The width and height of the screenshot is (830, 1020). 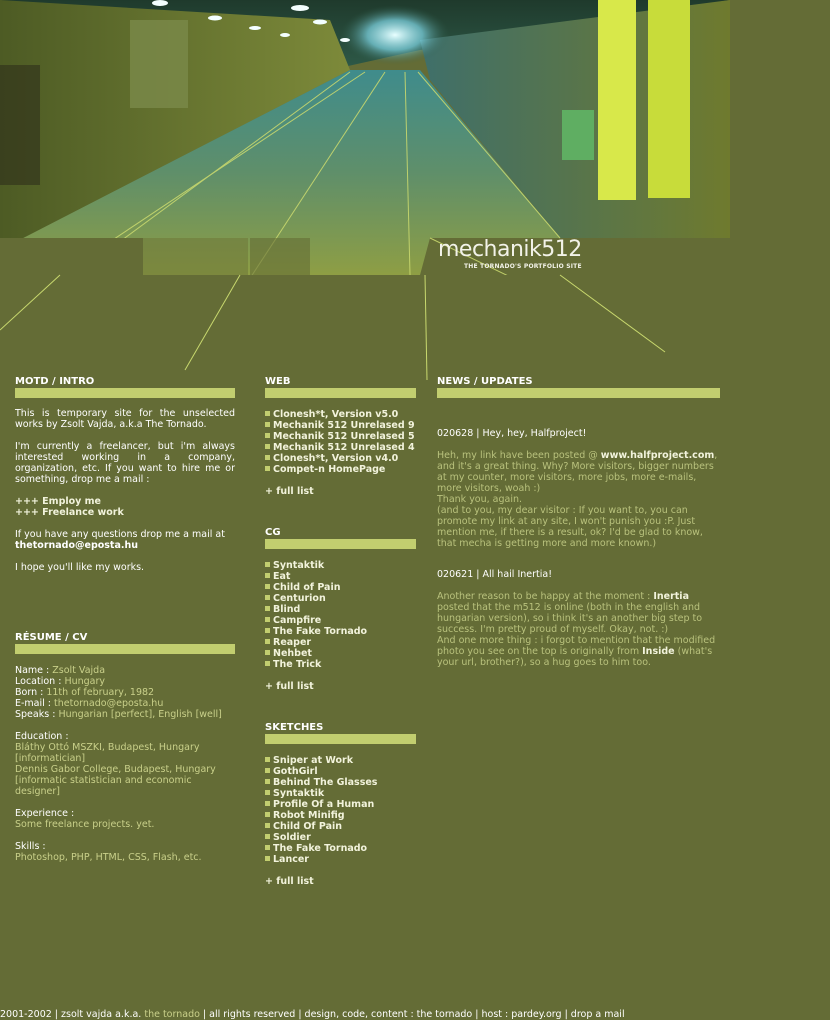 I want to click on list-item: Nehbet, so click(x=340, y=653).